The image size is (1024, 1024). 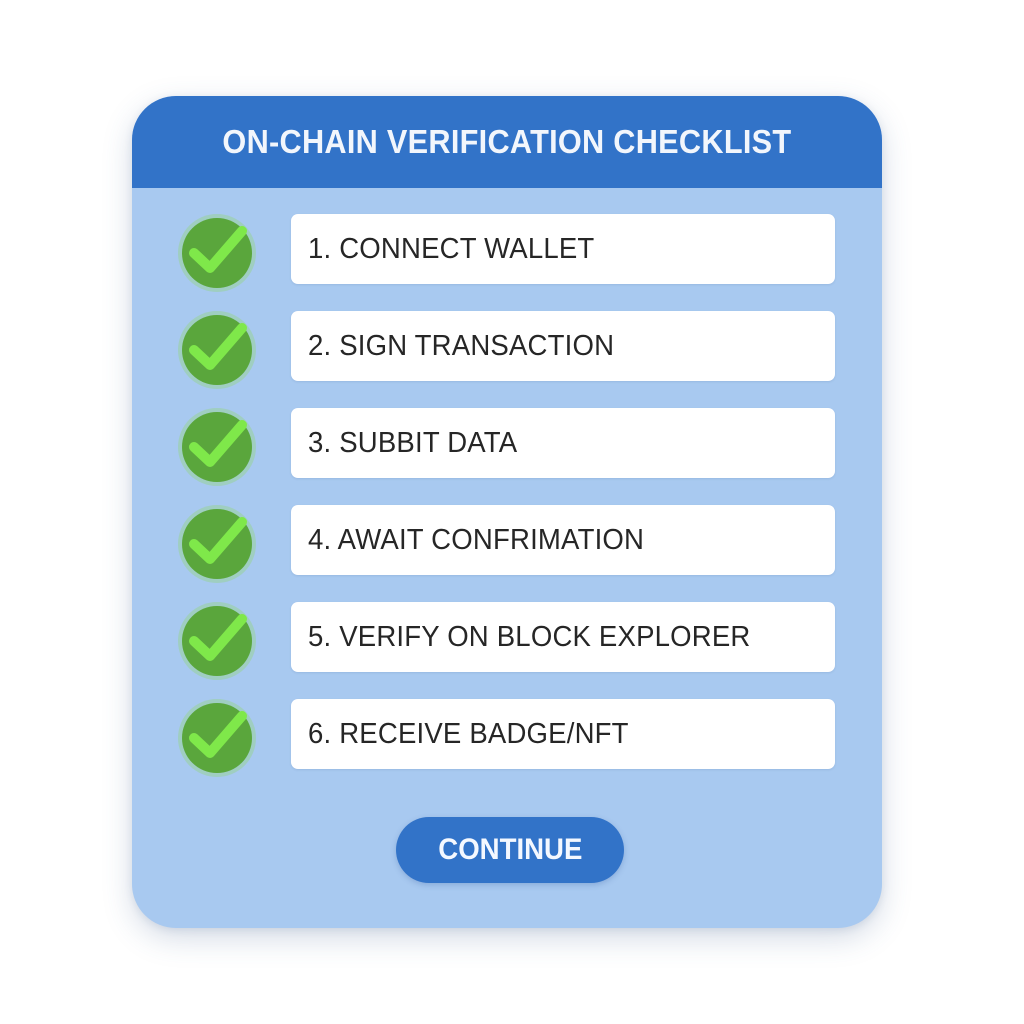 I want to click on checklist-item-label: 3. SUBBIT DATA, so click(x=413, y=442).